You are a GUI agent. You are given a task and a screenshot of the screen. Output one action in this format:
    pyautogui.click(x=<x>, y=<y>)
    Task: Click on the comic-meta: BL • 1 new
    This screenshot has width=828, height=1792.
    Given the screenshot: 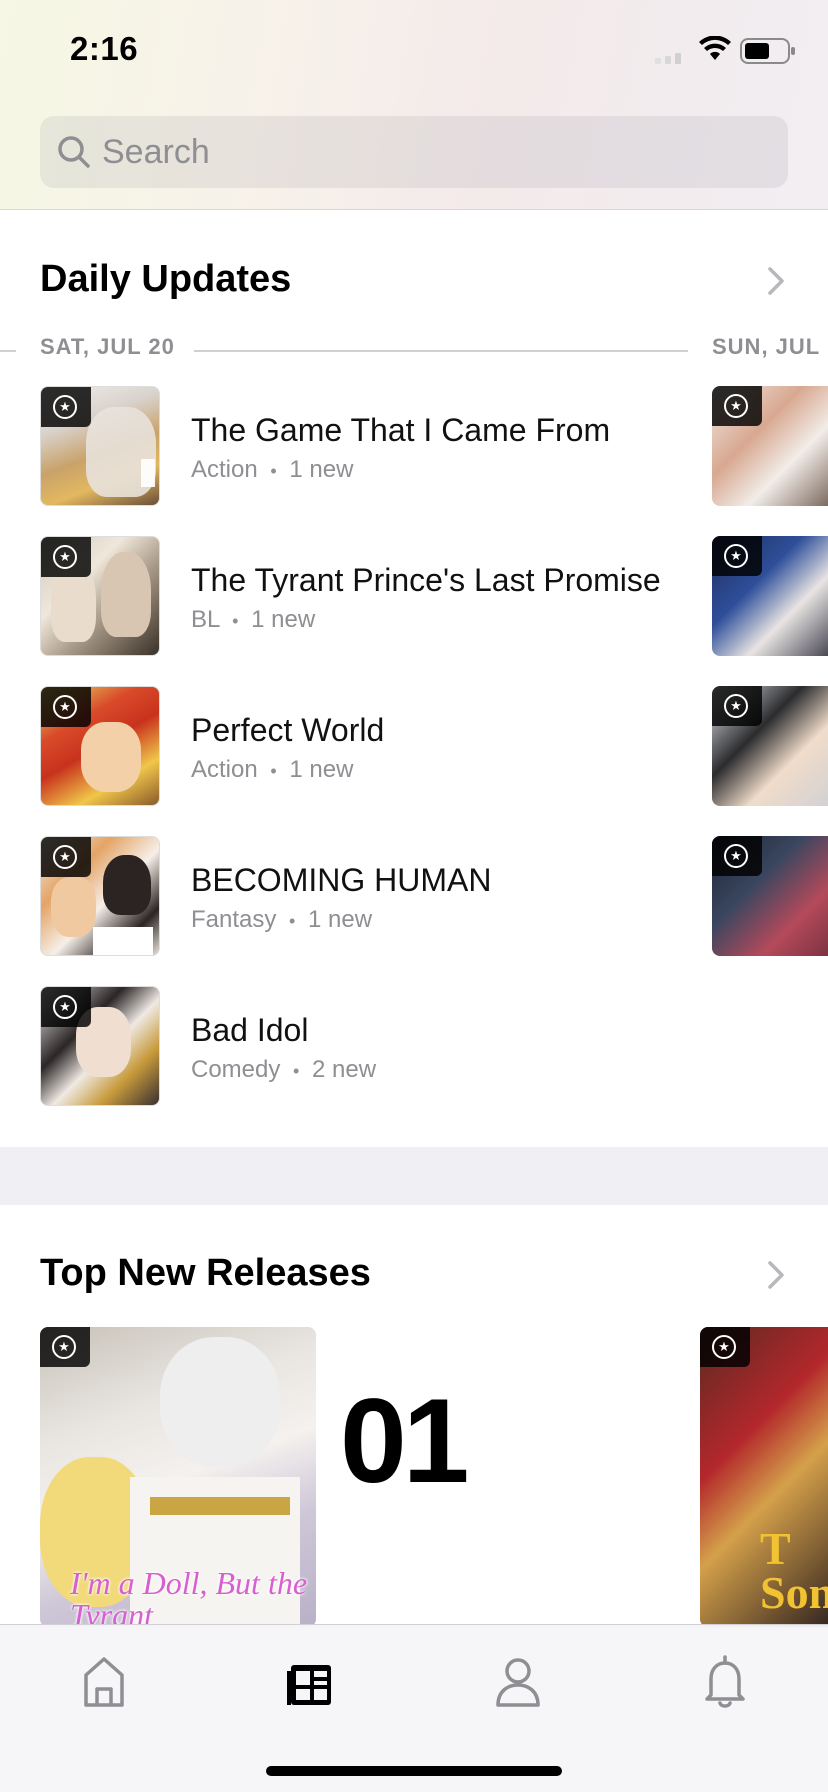 What is the action you would take?
    pyautogui.click(x=253, y=620)
    